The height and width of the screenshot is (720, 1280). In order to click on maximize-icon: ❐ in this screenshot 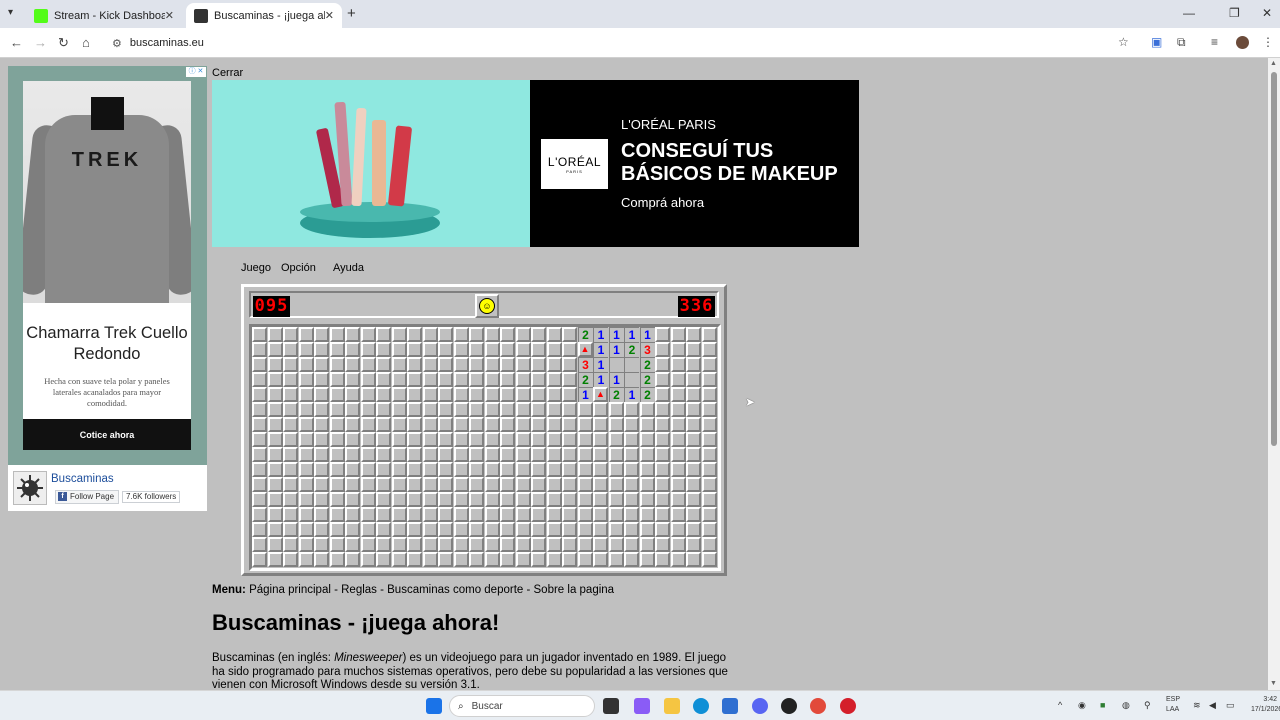, I will do `click(1234, 13)`.